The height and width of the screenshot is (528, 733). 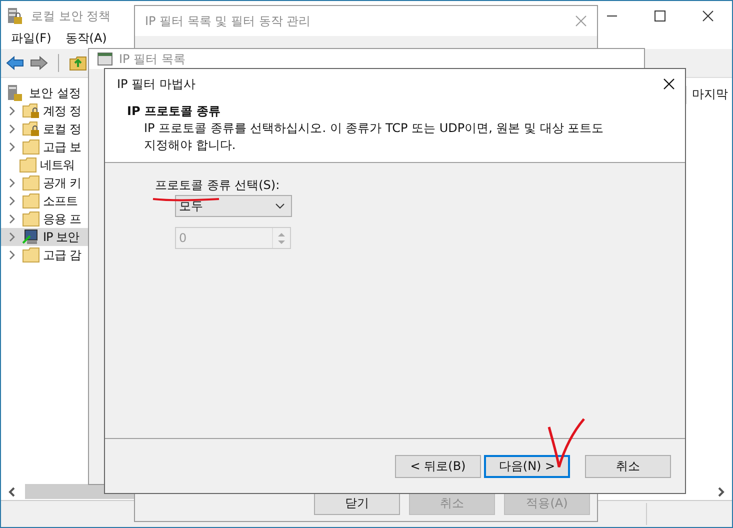 I want to click on wizard-button: < 뒤로(B), so click(x=438, y=466).